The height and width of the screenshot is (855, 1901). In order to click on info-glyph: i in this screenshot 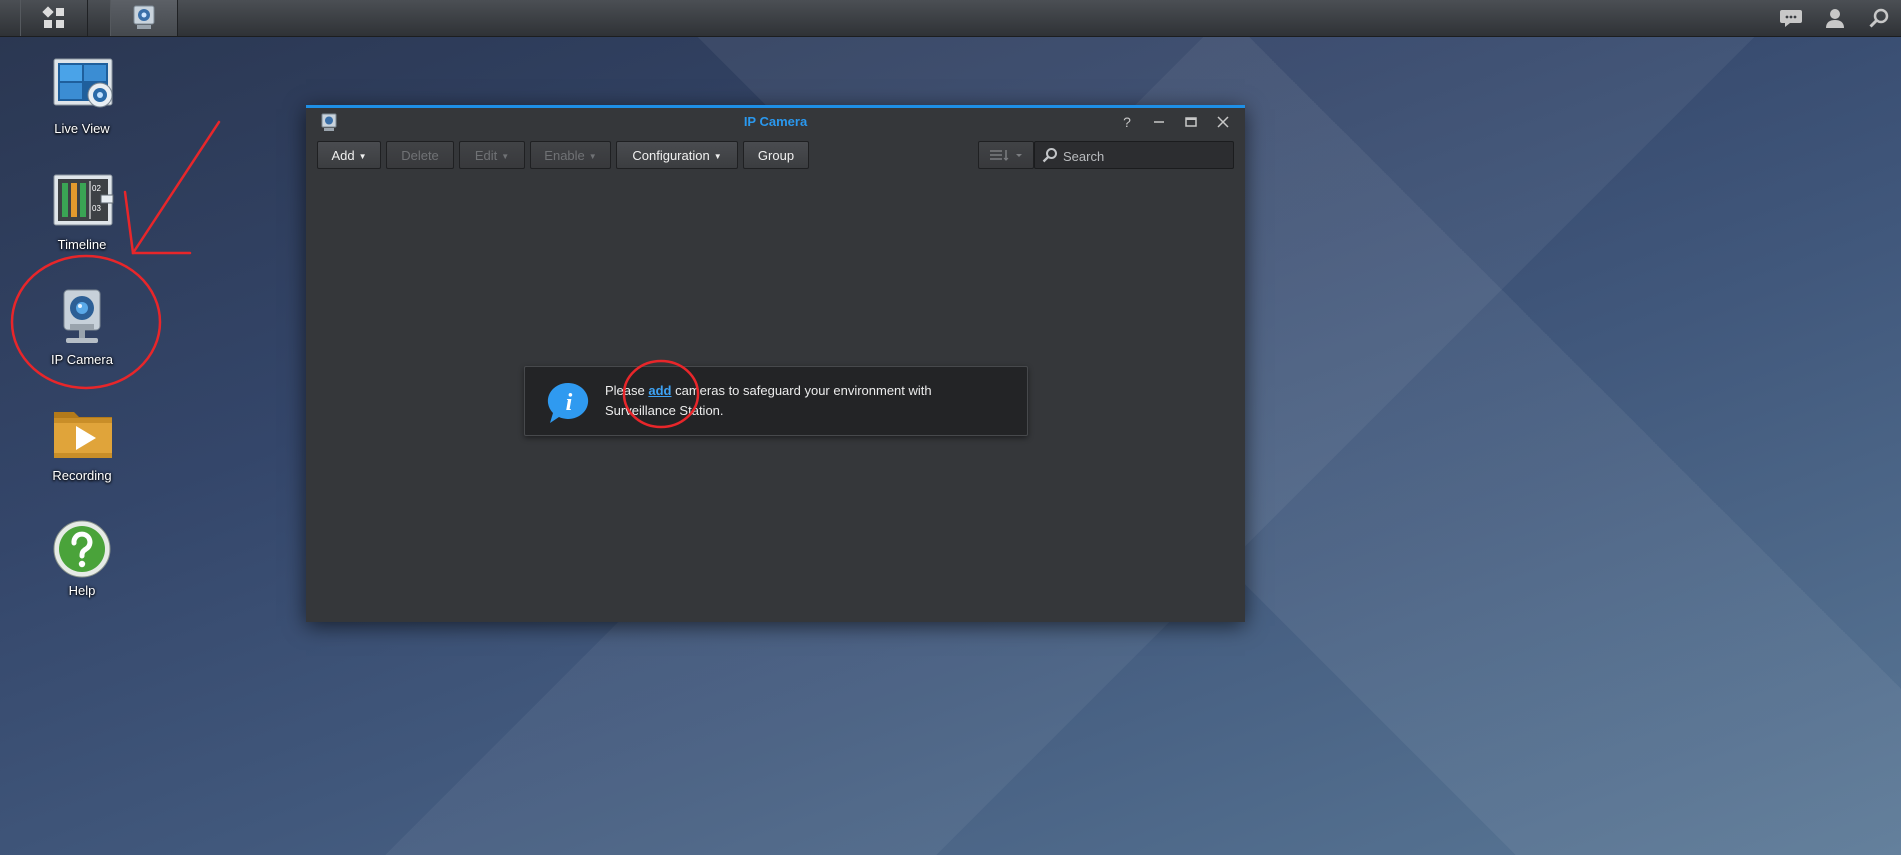, I will do `click(569, 403)`.